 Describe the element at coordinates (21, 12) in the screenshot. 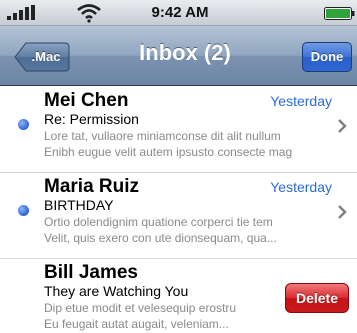

I see `signal-icon` at that location.